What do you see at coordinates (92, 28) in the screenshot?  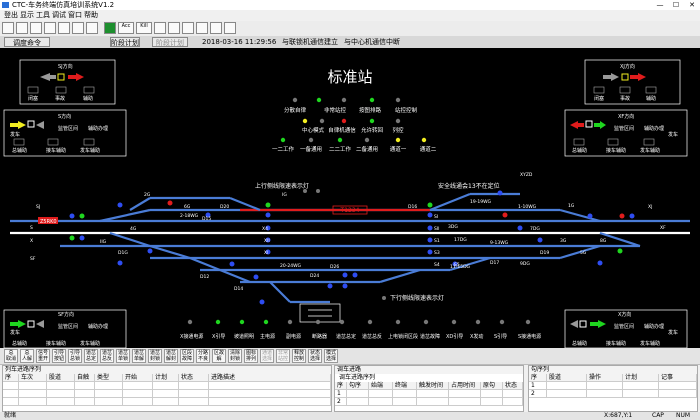 I see `zoom-icon` at bounding box center [92, 28].